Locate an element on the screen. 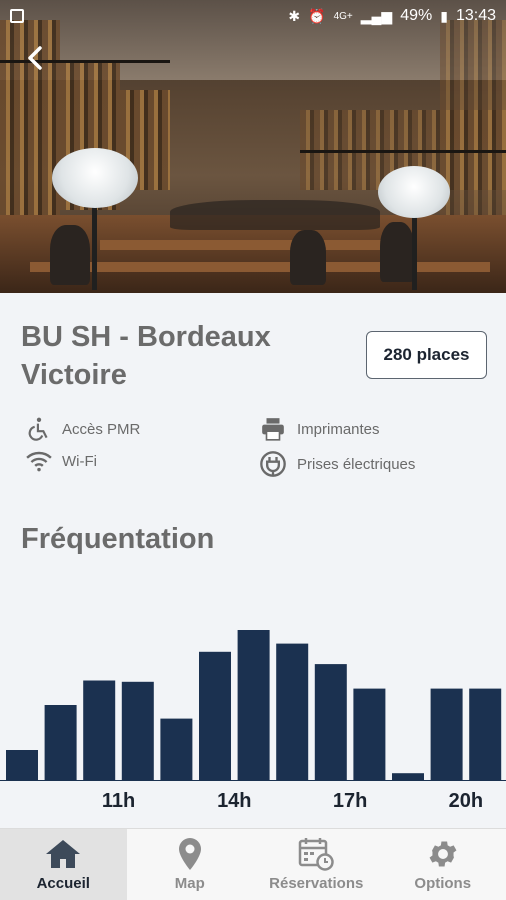 The width and height of the screenshot is (506, 900). wifi-icon is located at coordinates (39, 461).